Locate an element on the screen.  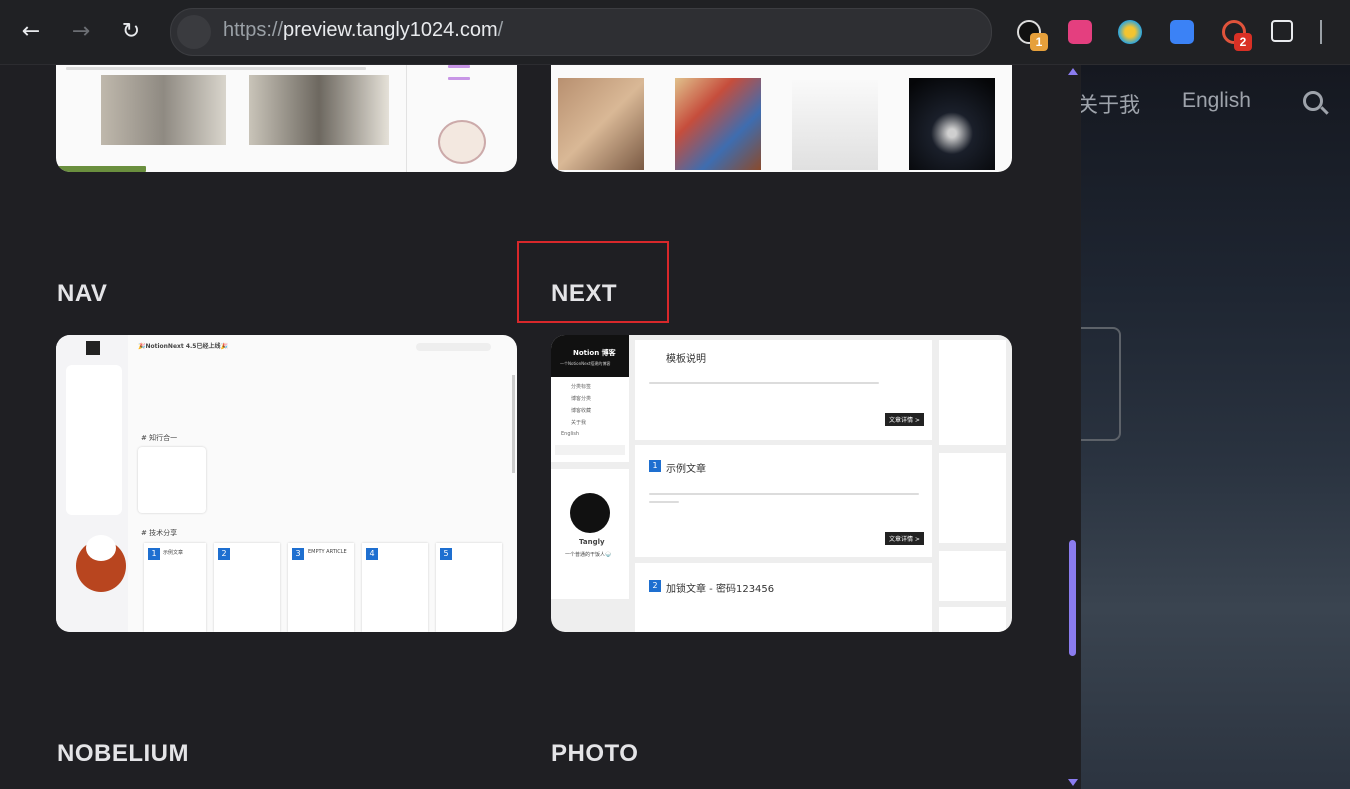
theme-label-nobelium: NOBELIUM is located at coordinates (123, 753).